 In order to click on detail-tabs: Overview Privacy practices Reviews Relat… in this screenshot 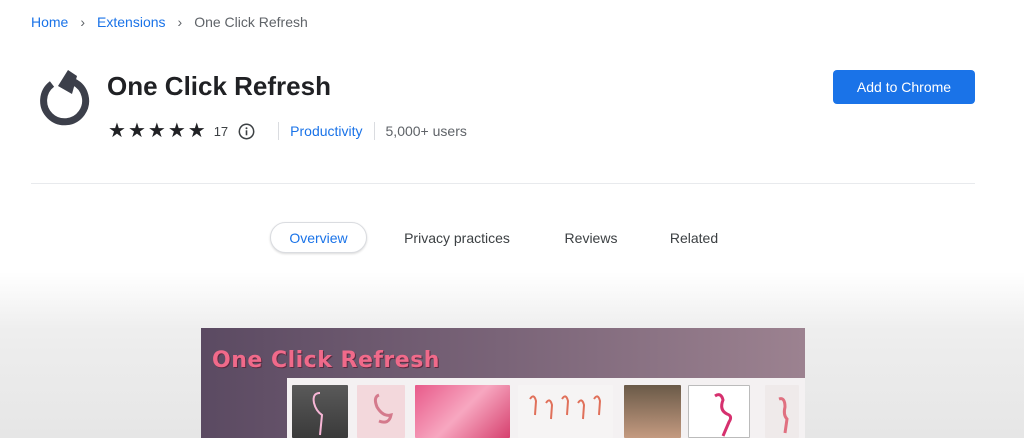, I will do `click(512, 238)`.